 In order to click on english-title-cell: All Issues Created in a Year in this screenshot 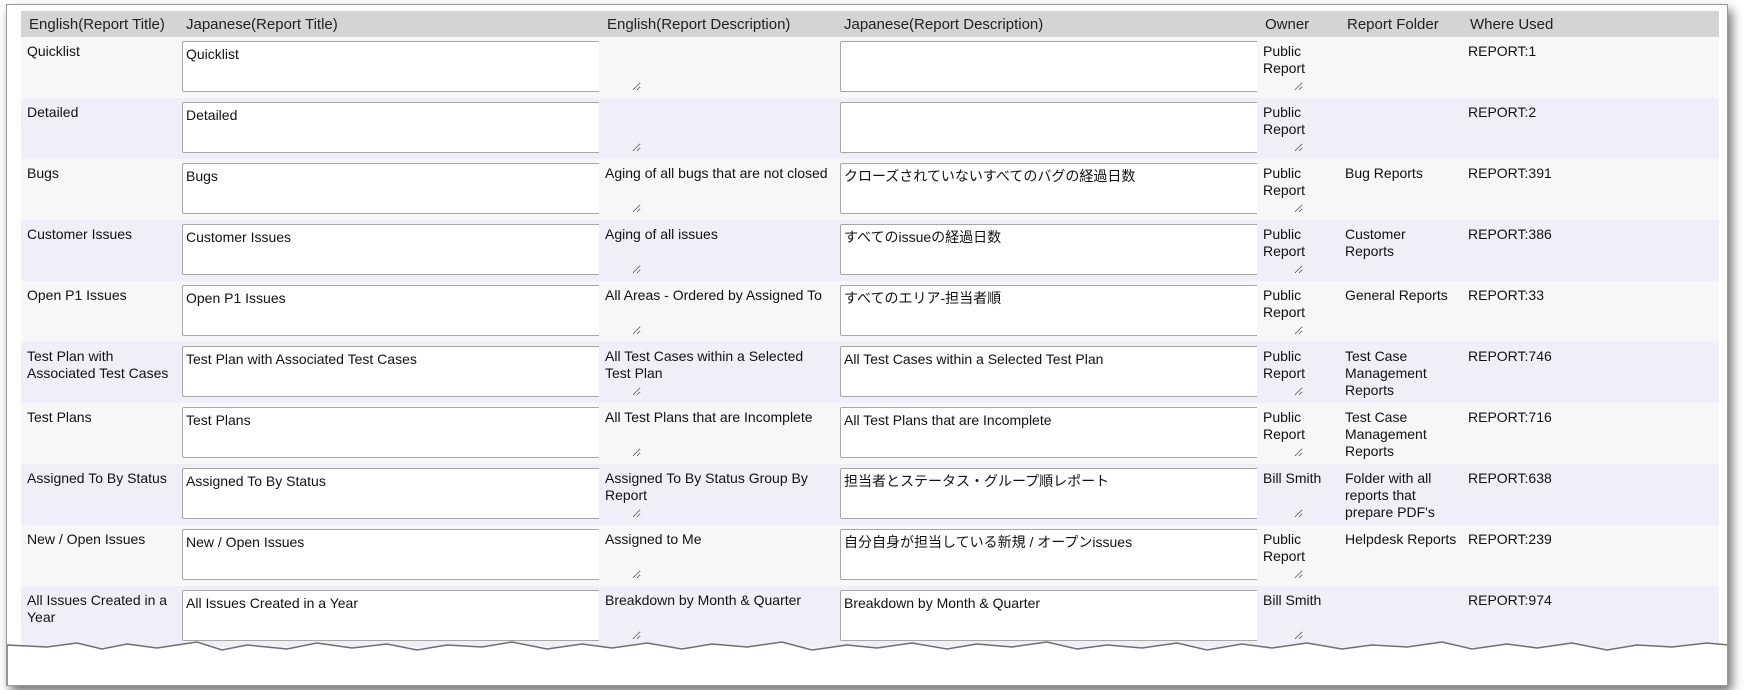, I will do `click(99, 616)`.